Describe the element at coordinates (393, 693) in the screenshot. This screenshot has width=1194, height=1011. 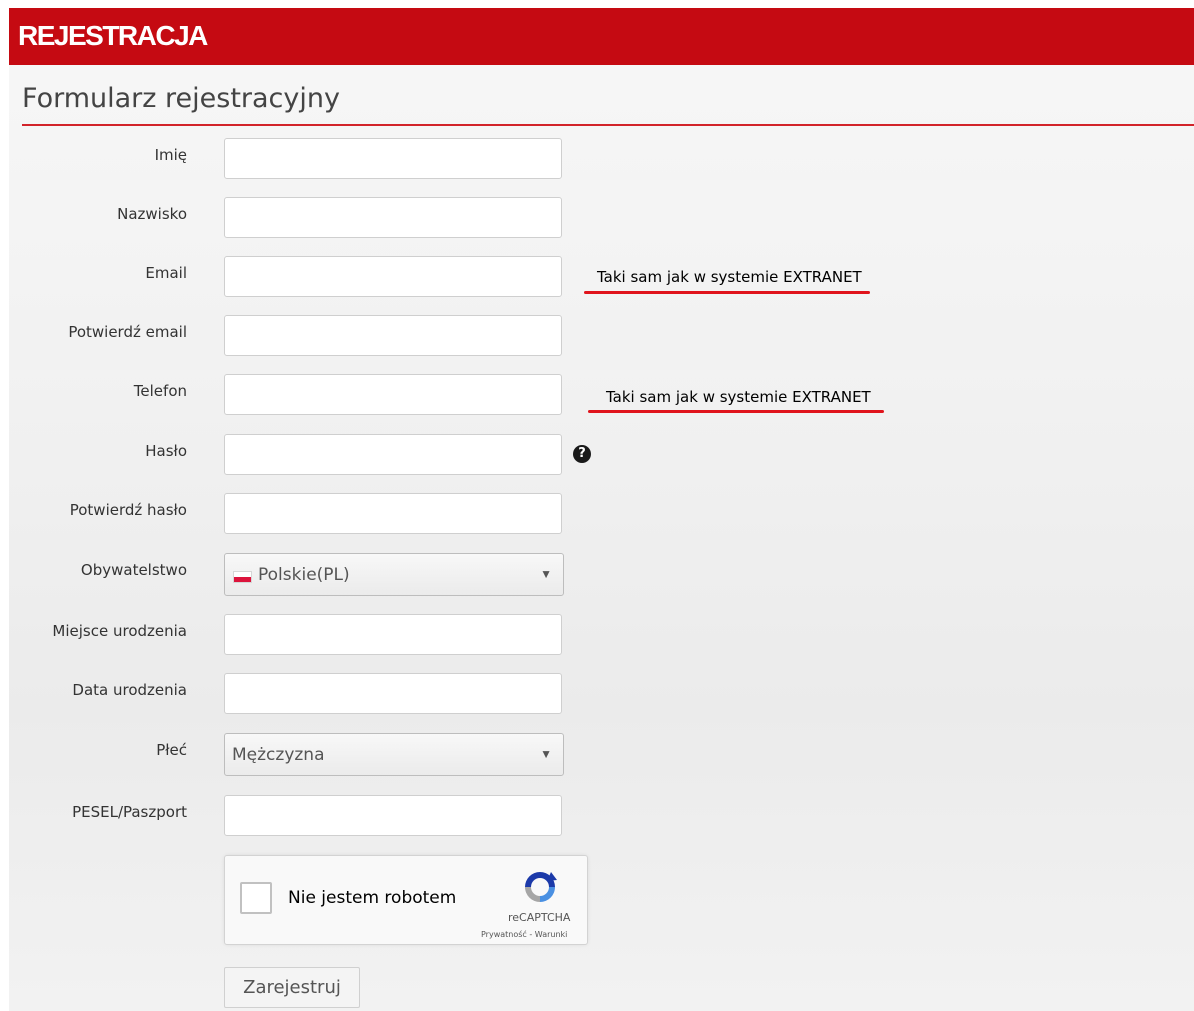
I see `birthdate-input` at that location.